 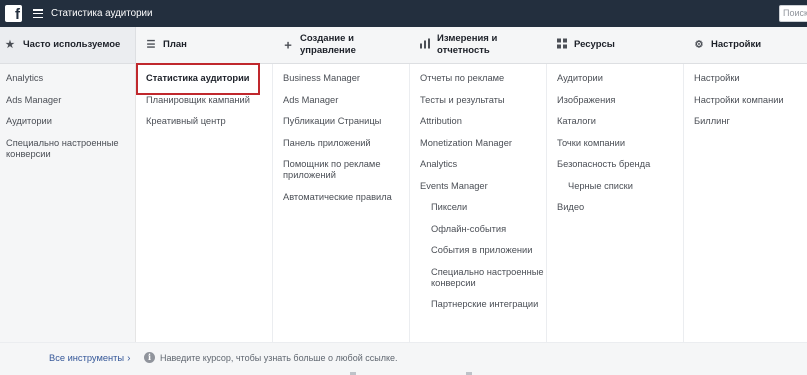 What do you see at coordinates (102, 13) in the screenshot?
I see `page-title: Статистика аудитории` at bounding box center [102, 13].